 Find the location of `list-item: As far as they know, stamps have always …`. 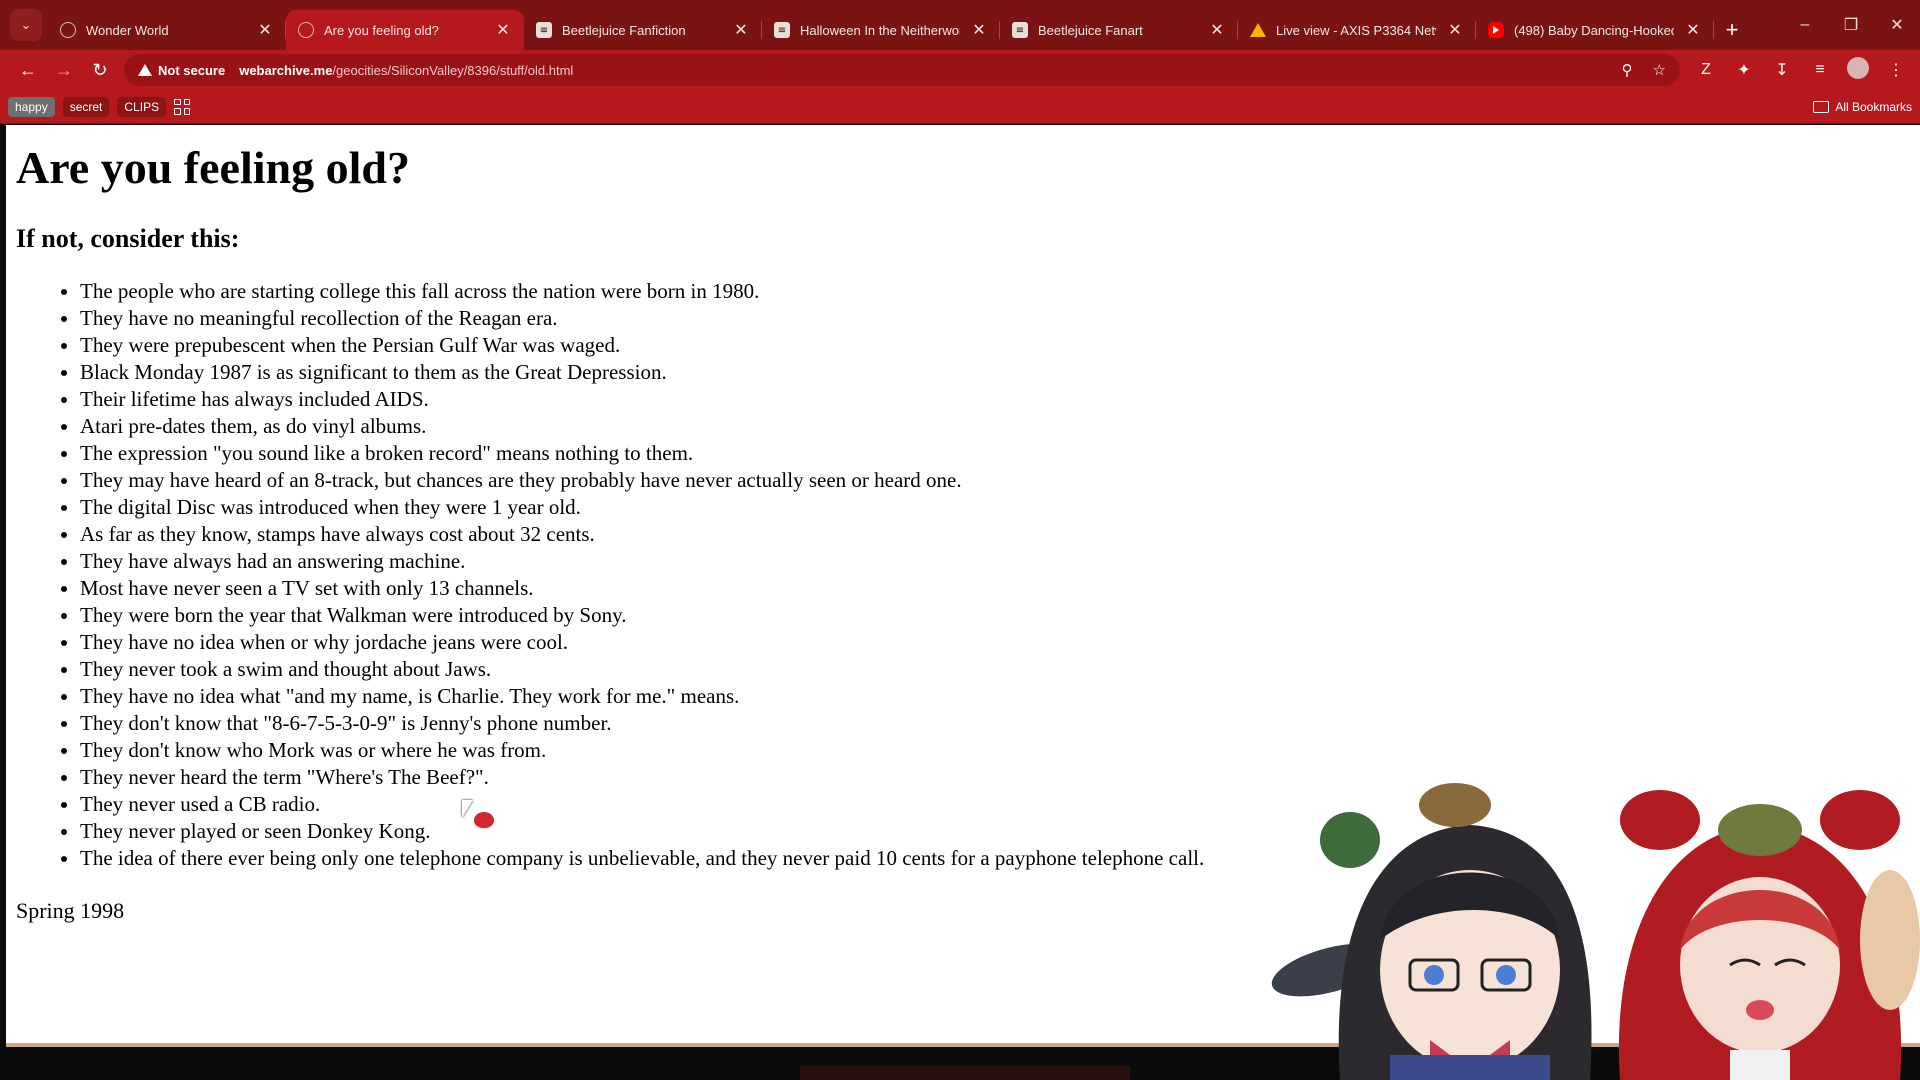

list-item: As far as they know, stamps have always … is located at coordinates (1000, 534).